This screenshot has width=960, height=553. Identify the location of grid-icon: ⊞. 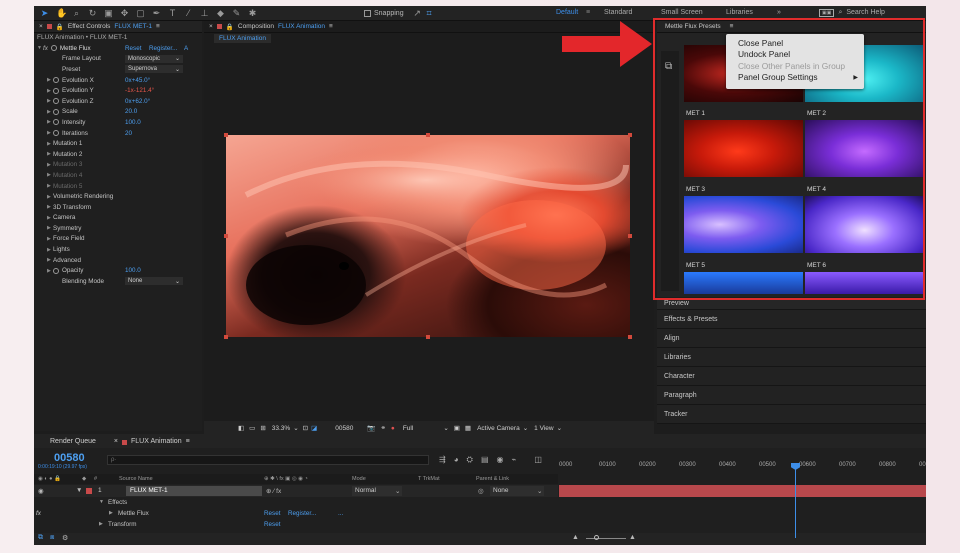
(262, 428).